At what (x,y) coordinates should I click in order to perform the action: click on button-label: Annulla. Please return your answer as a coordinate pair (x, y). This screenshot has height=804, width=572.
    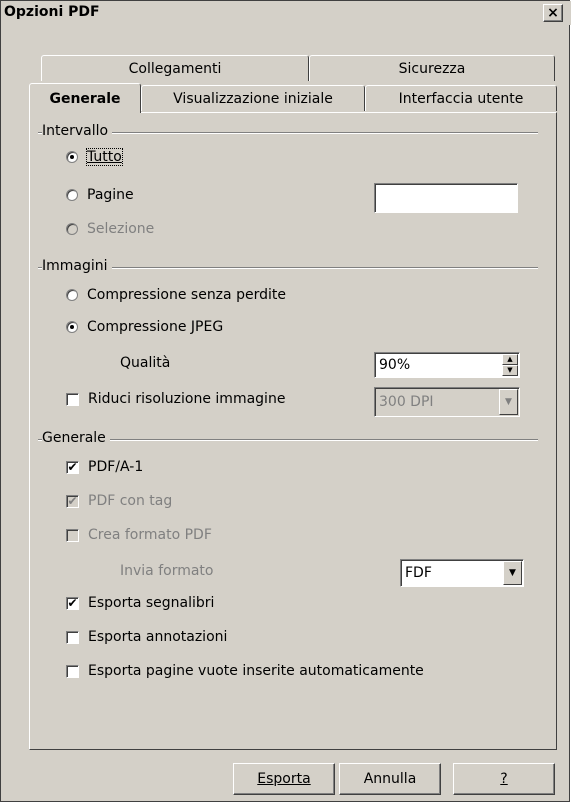
    Looking at the image, I should click on (390, 779).